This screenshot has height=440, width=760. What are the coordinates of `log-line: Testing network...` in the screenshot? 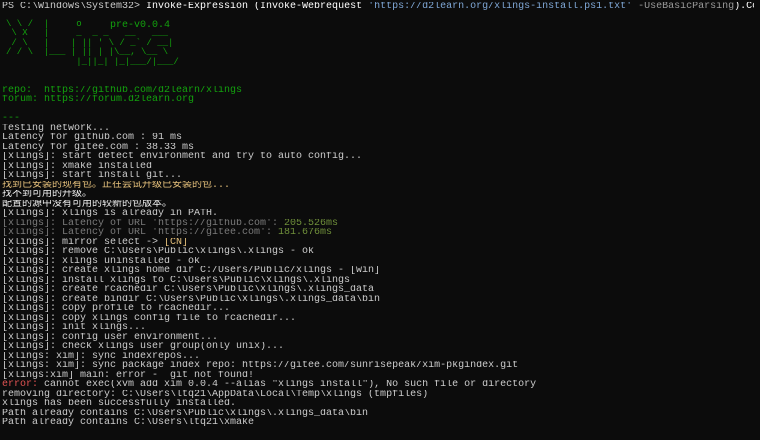 It's located at (56, 128).